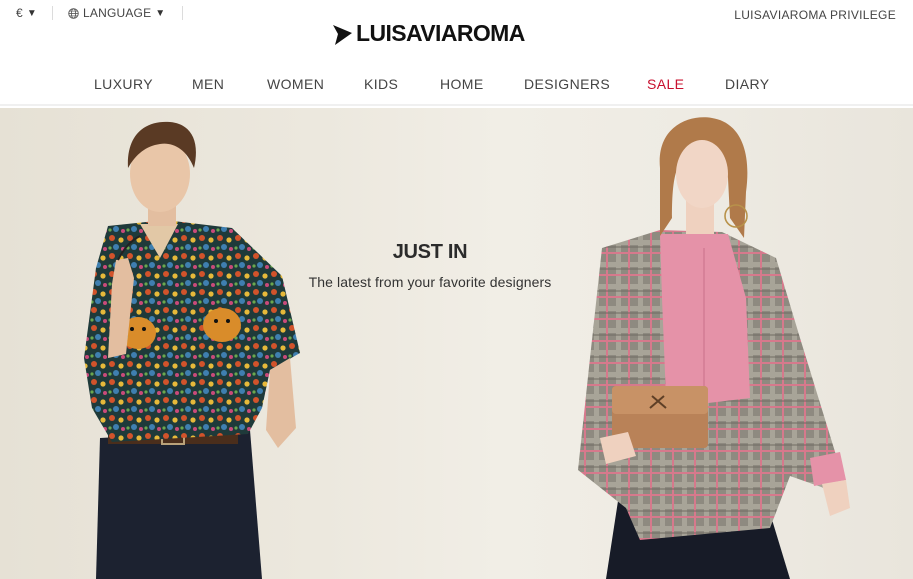 The width and height of the screenshot is (913, 579). Describe the element at coordinates (462, 84) in the screenshot. I see `nav-item-home: HOME` at that location.